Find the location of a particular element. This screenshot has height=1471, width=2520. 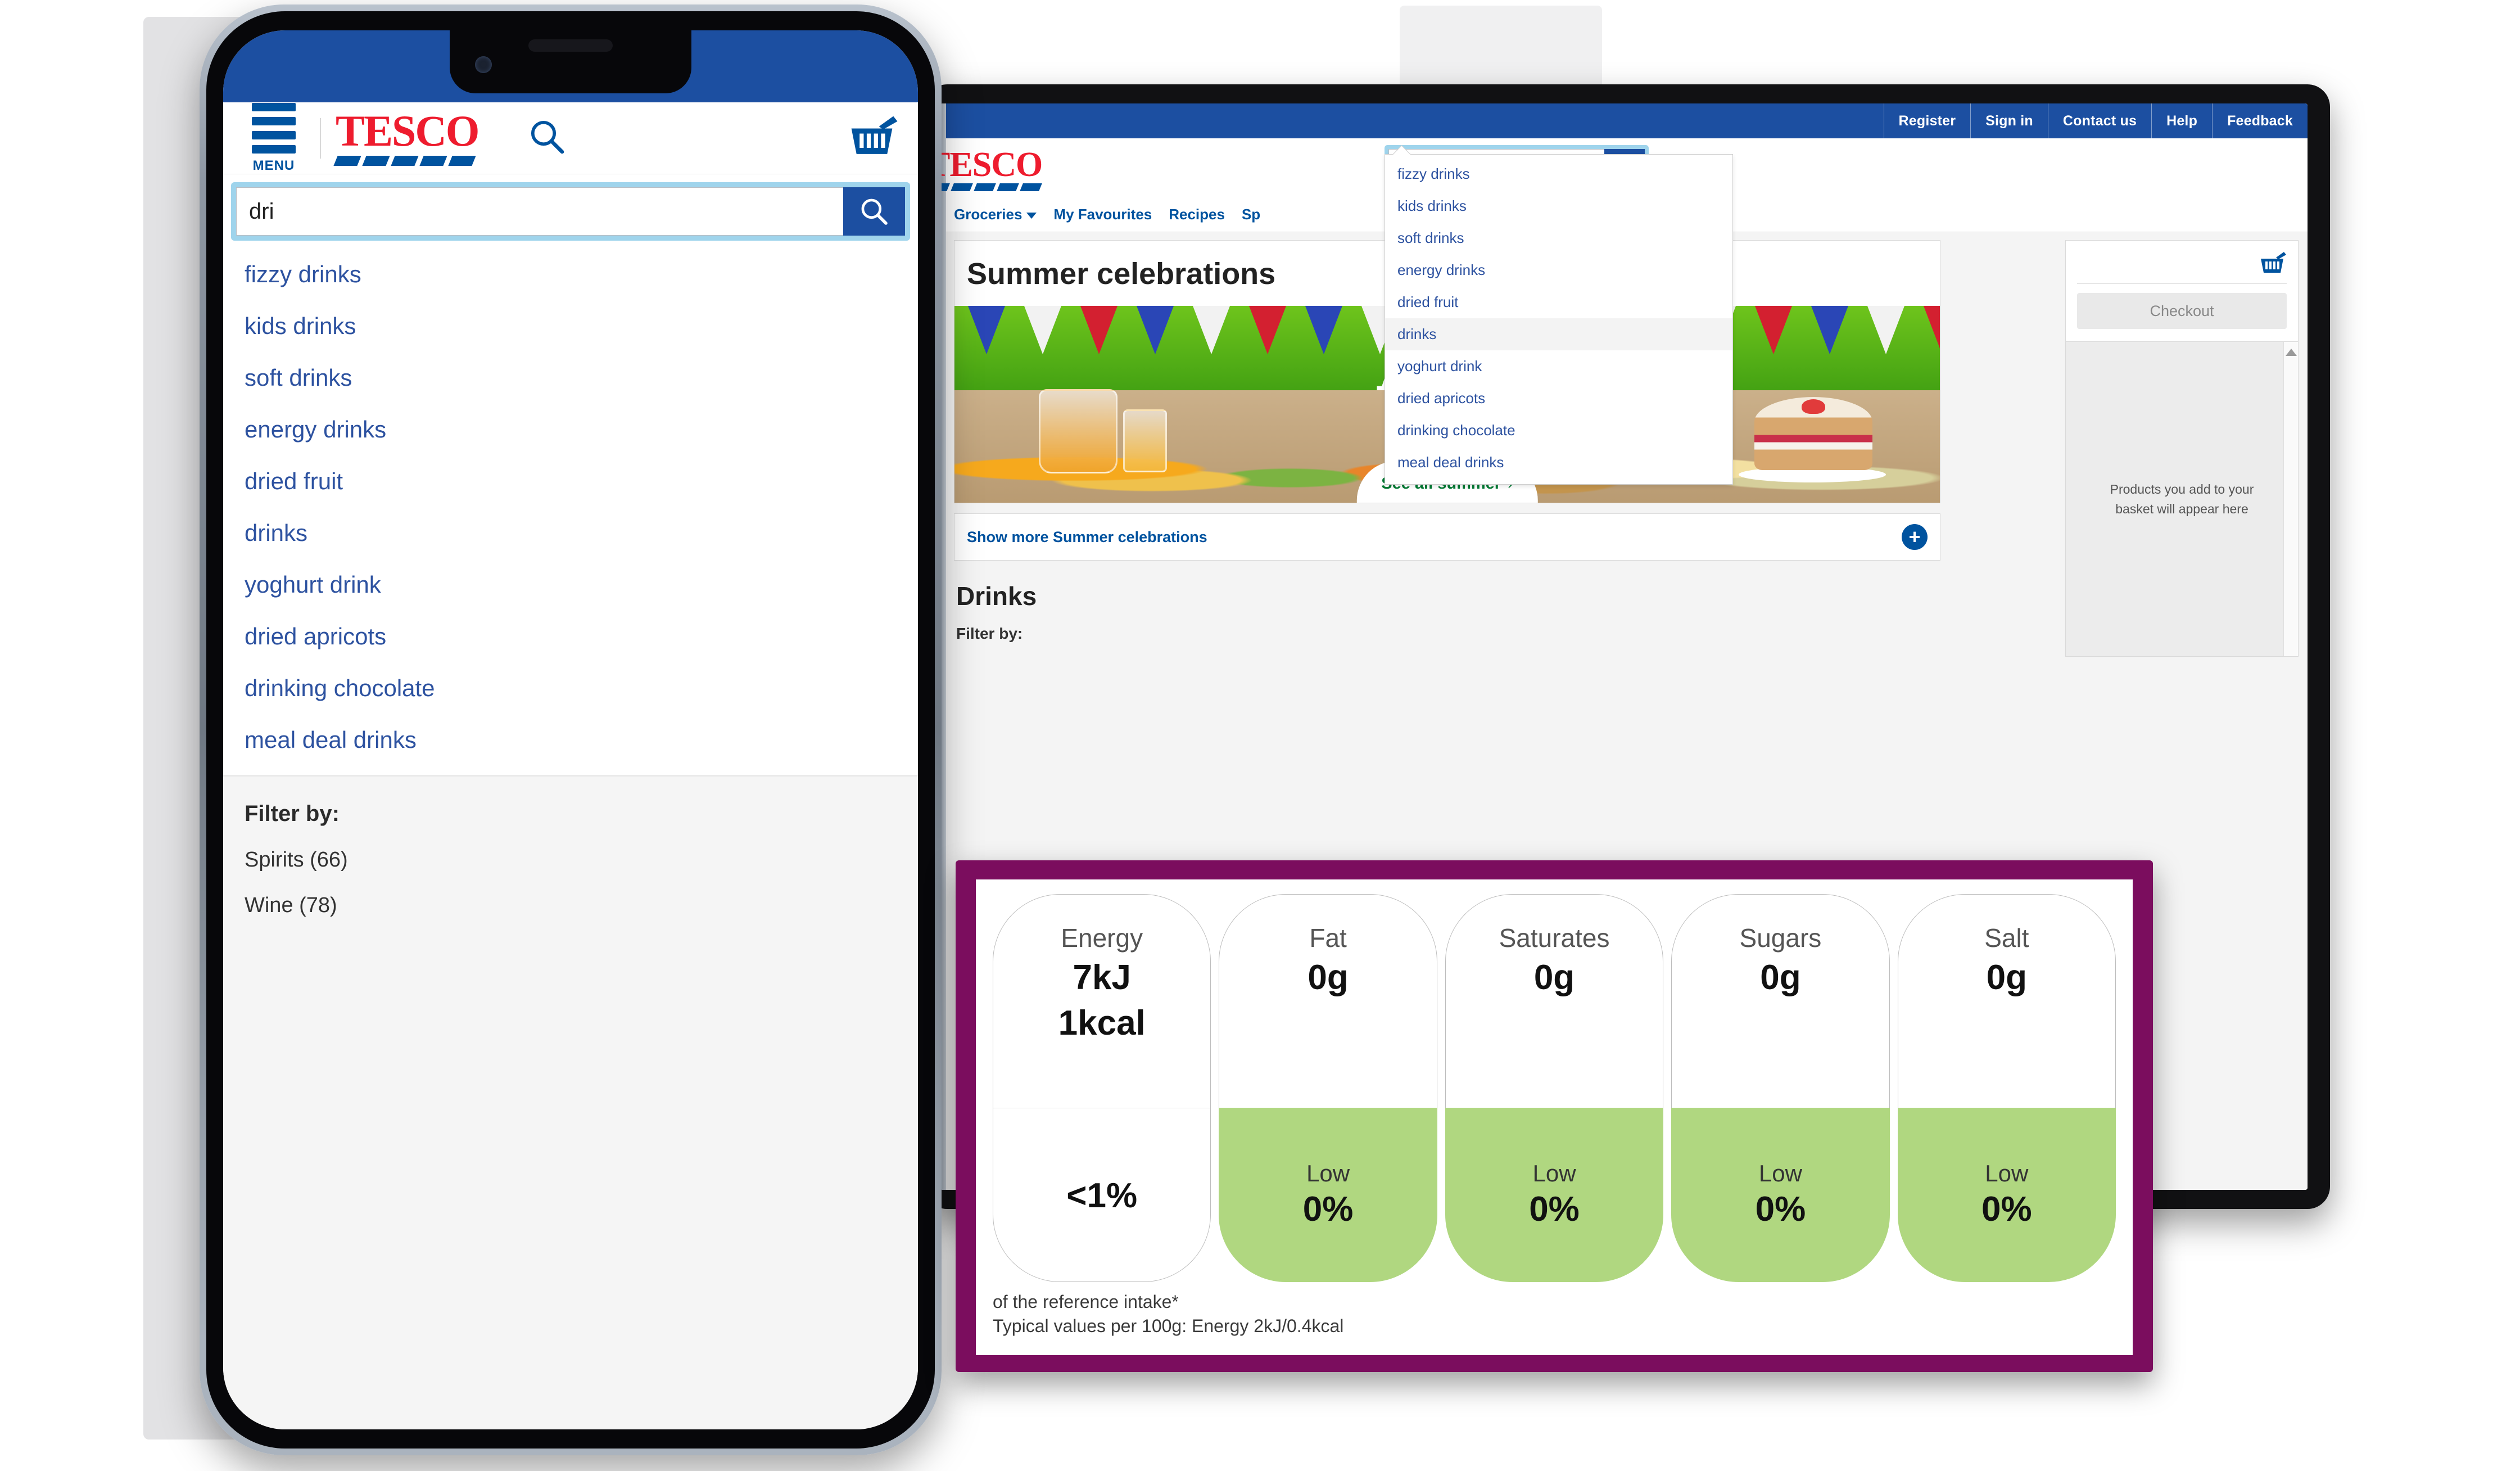

nutrition-saturates-bottom: Low 0% is located at coordinates (1554, 1194).